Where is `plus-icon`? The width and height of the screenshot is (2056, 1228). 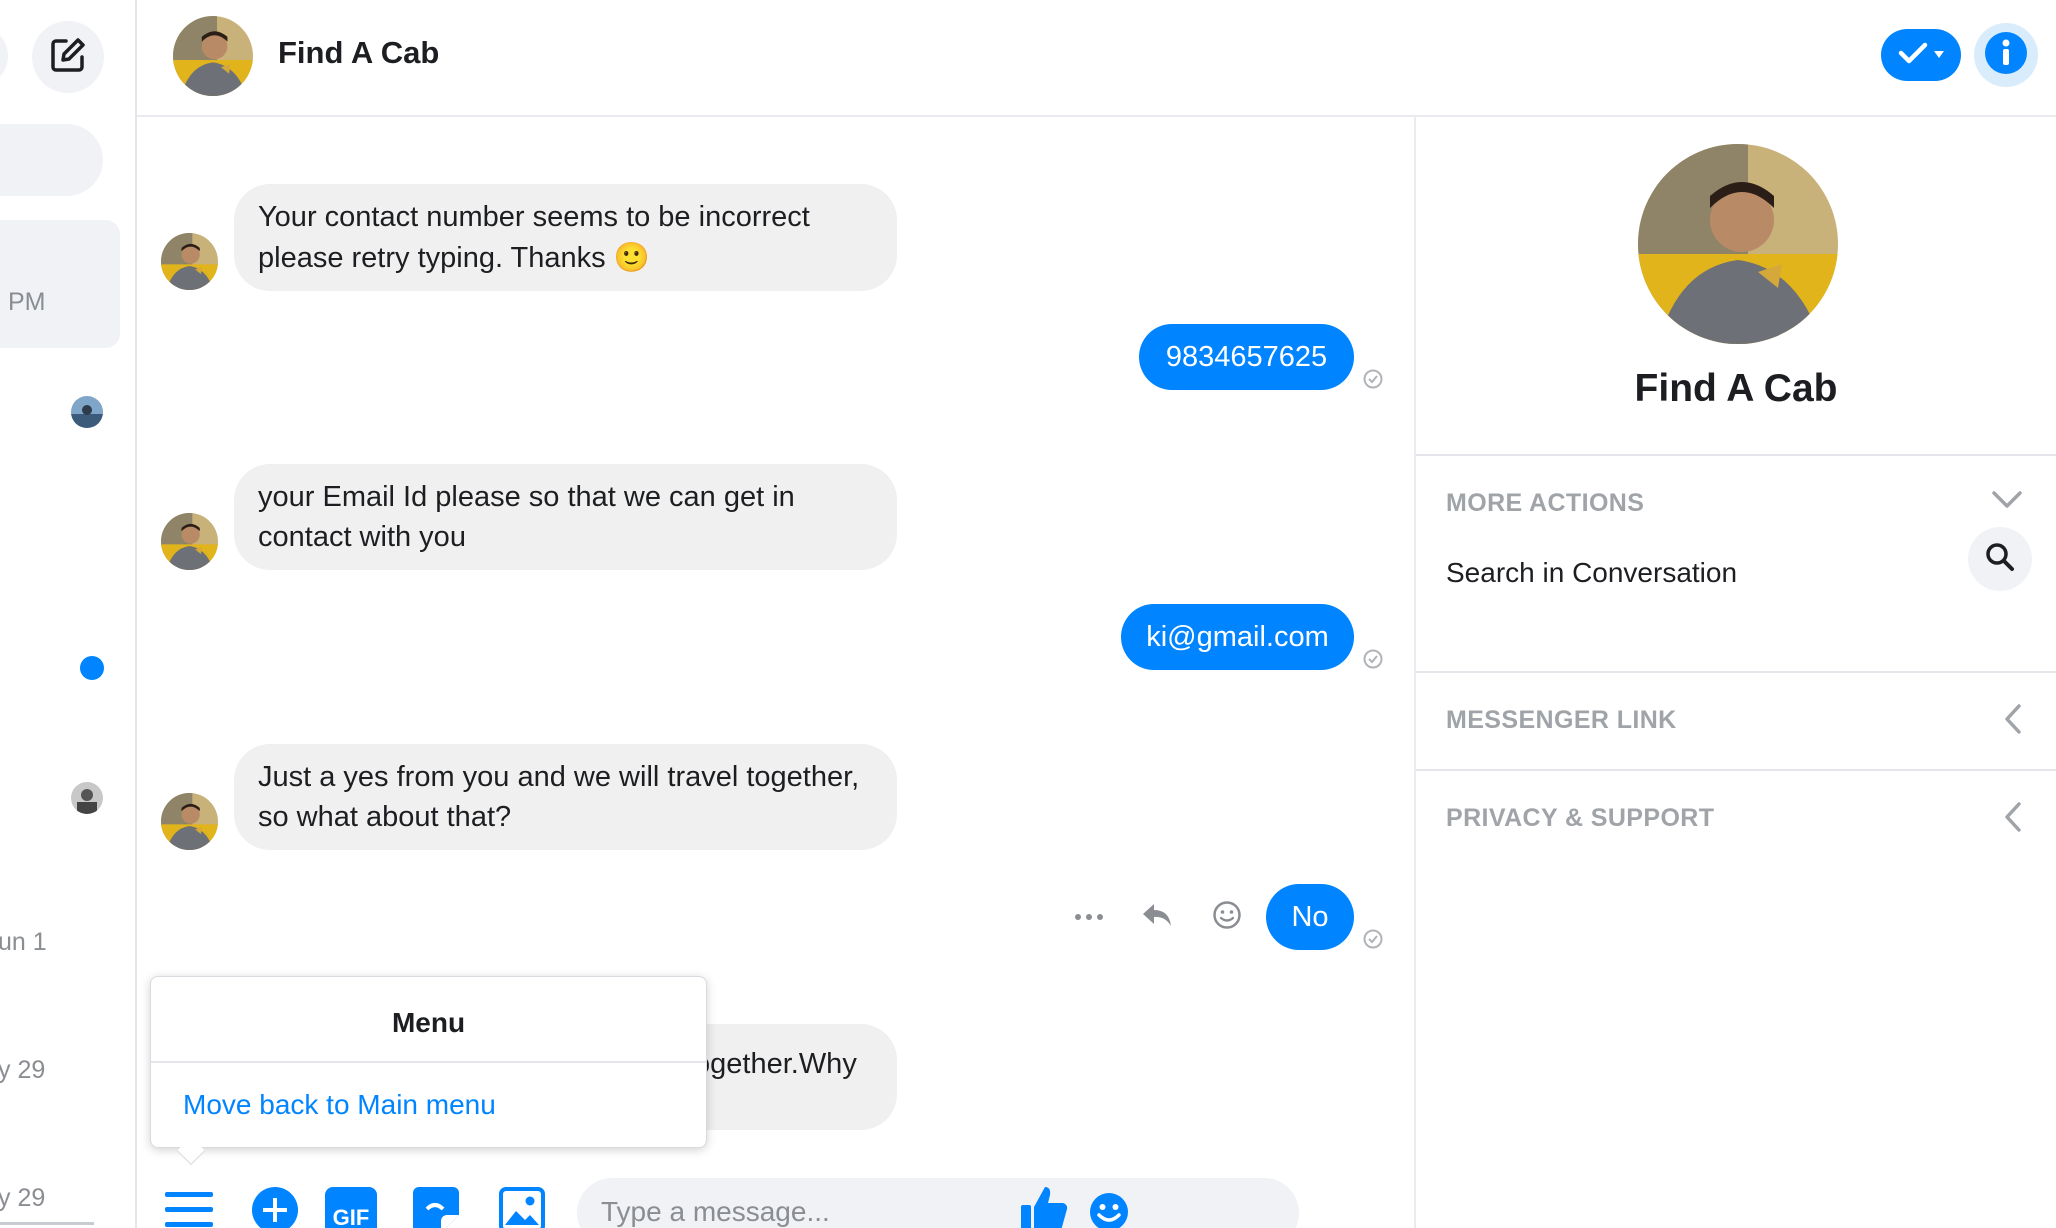
plus-icon is located at coordinates (275, 1207).